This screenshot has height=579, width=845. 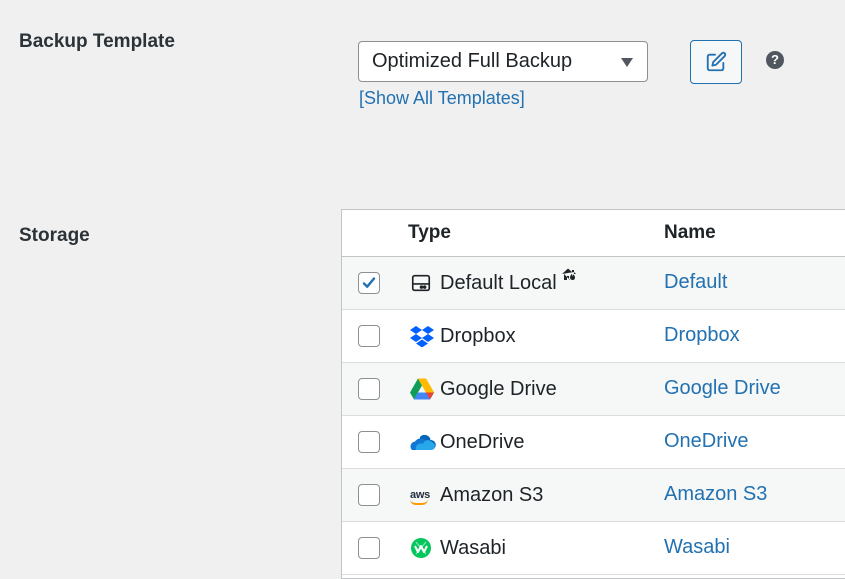 I want to click on table-row: Google Drive Google Drive, so click(x=593, y=389).